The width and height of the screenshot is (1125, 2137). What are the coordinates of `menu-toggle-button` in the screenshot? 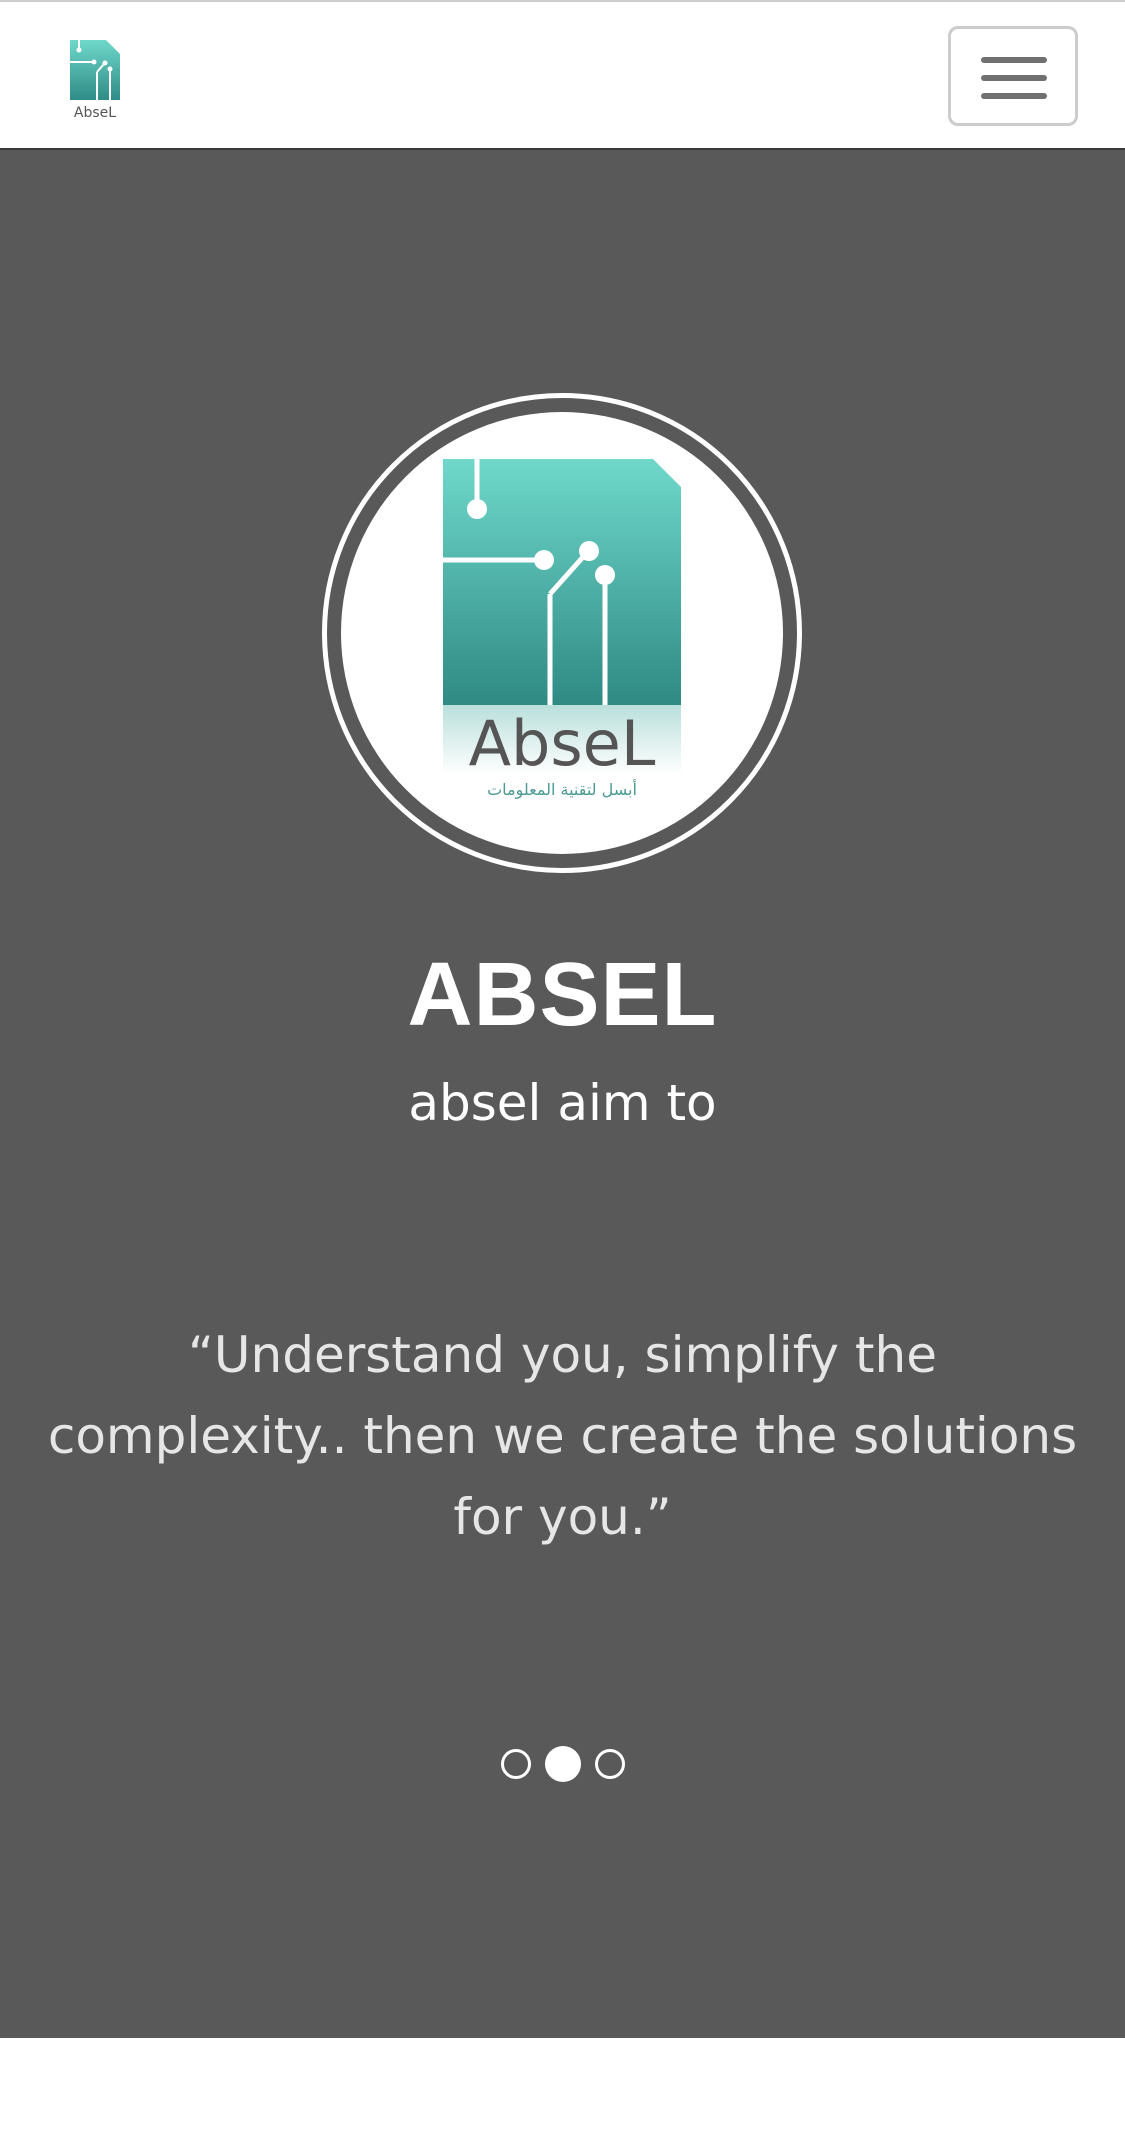 It's located at (1013, 76).